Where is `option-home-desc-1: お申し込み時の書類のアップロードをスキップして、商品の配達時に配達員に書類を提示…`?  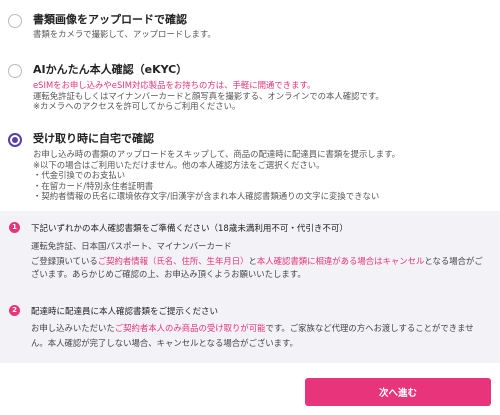
option-home-desc-1: お申し込み時の書類のアップロードをスキップして、商品の配達時に配達員に書類を提示… is located at coordinates (216, 154).